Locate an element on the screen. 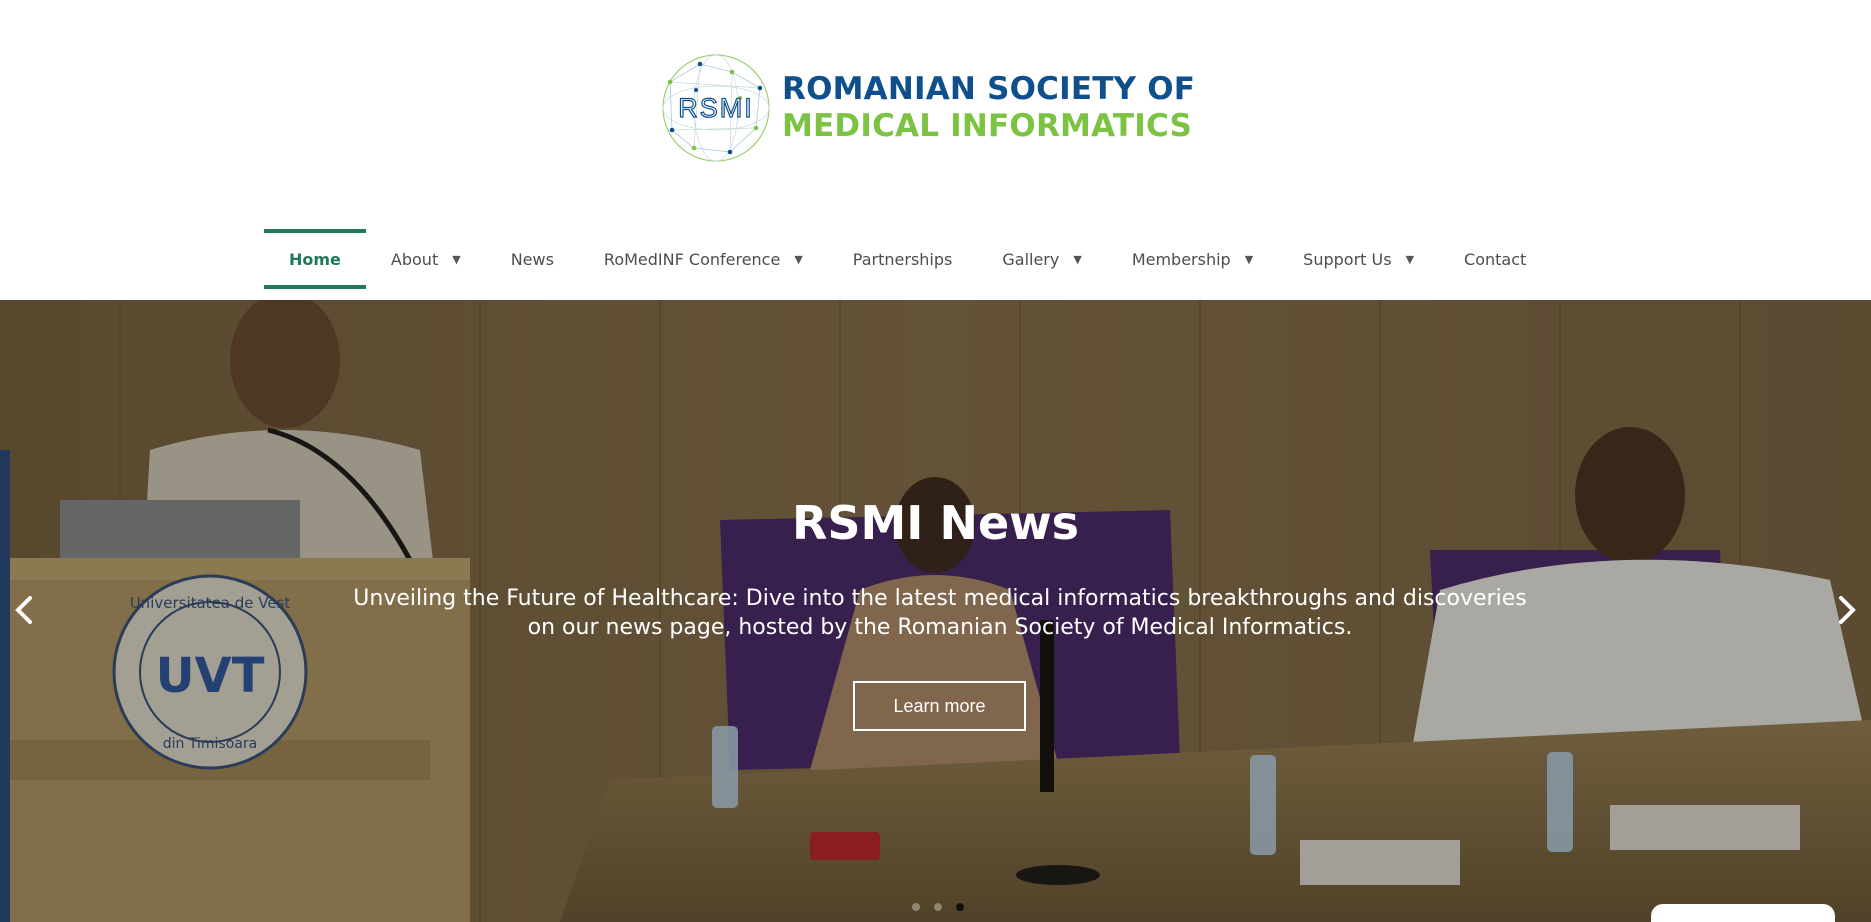 This screenshot has height=922, width=1871. site-name-line-2: MEDICAL INFORMATICS is located at coordinates (987, 126).